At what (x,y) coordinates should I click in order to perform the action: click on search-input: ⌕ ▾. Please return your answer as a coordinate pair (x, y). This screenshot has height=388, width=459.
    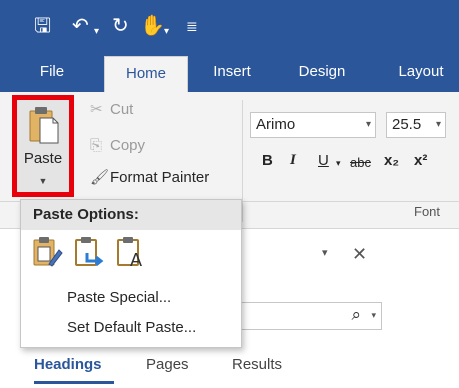
    Looking at the image, I should click on (306, 316).